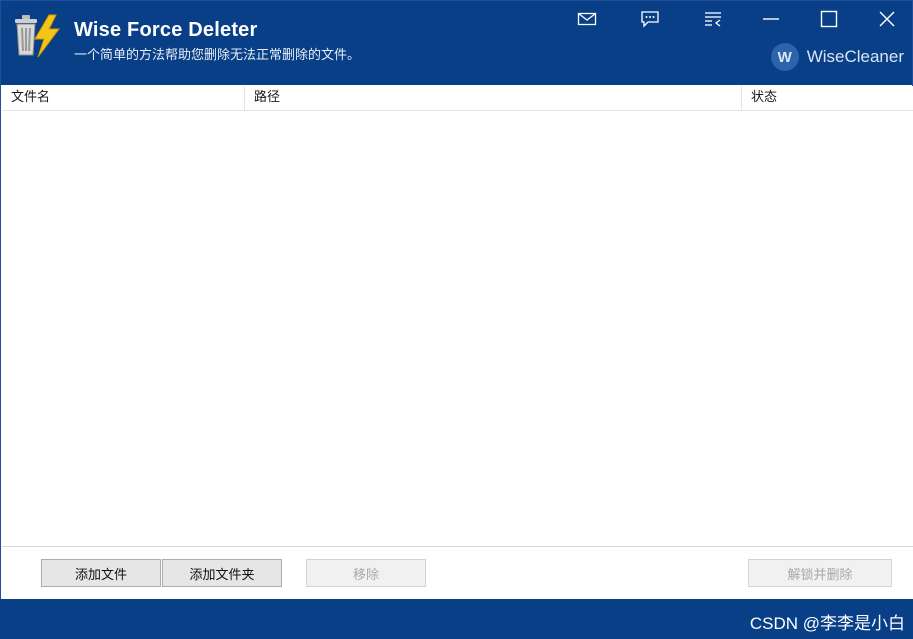 This screenshot has height=639, width=913. I want to click on add-folder-button: 添加文件夹, so click(222, 573).